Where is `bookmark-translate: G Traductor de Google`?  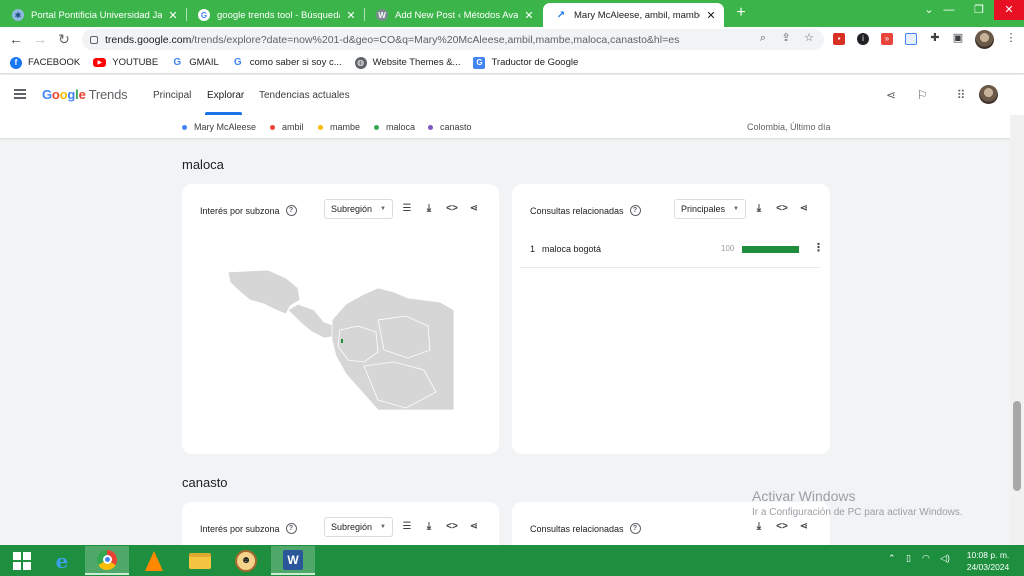 bookmark-translate: G Traductor de Google is located at coordinates (525, 62).